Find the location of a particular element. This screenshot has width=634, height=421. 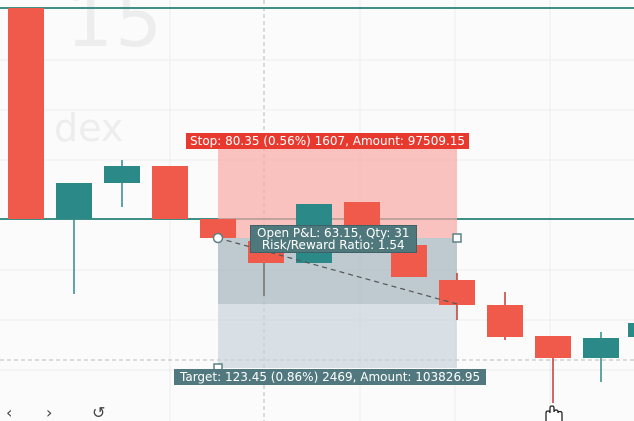

profit-zone is located at coordinates (337, 336).